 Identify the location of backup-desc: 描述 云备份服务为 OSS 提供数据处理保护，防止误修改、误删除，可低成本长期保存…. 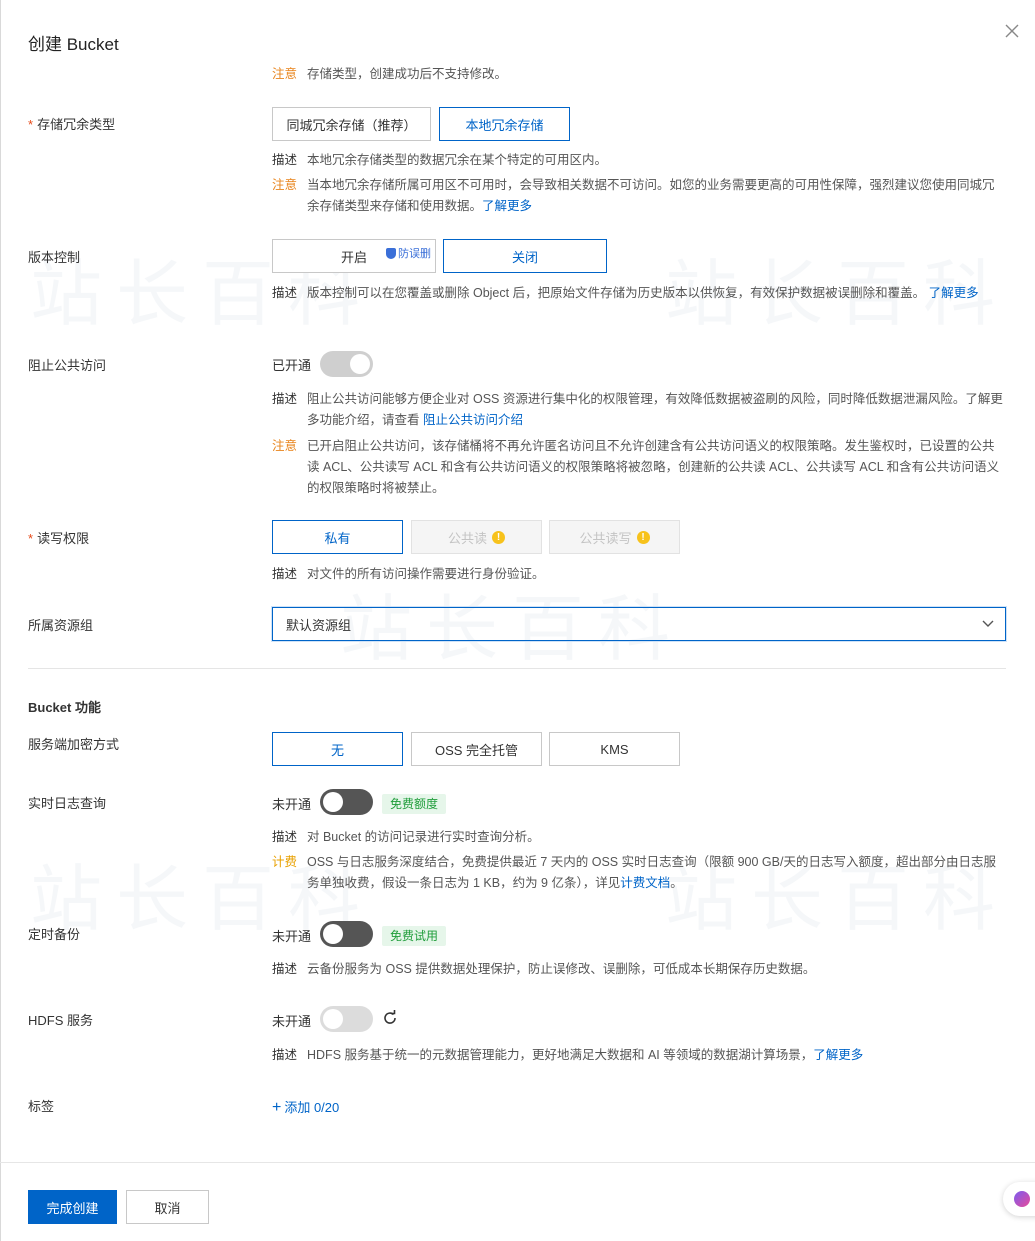
(544, 969).